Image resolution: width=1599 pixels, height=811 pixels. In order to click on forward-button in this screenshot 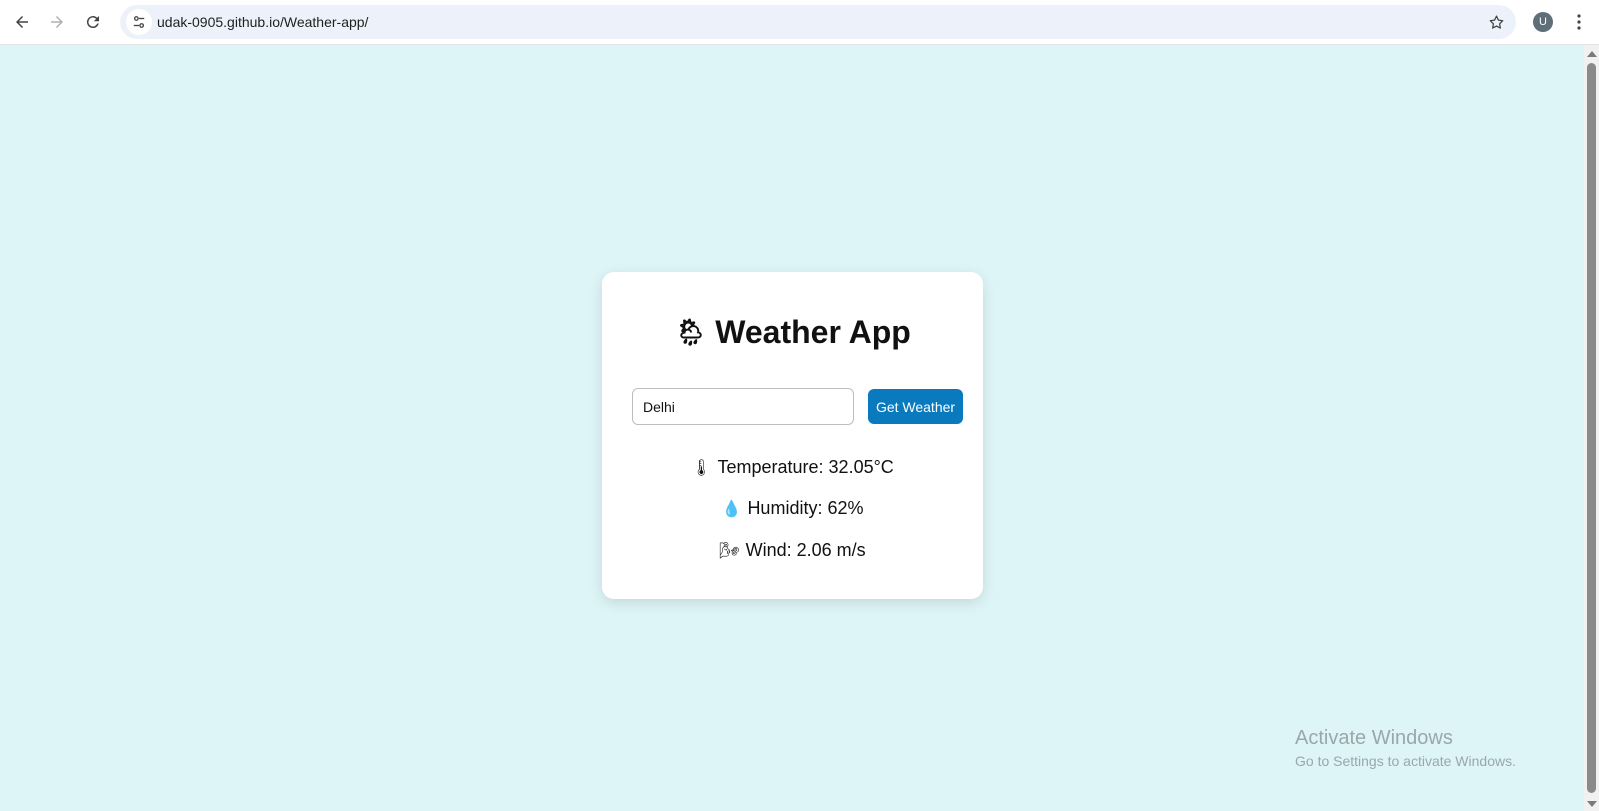, I will do `click(57, 22)`.